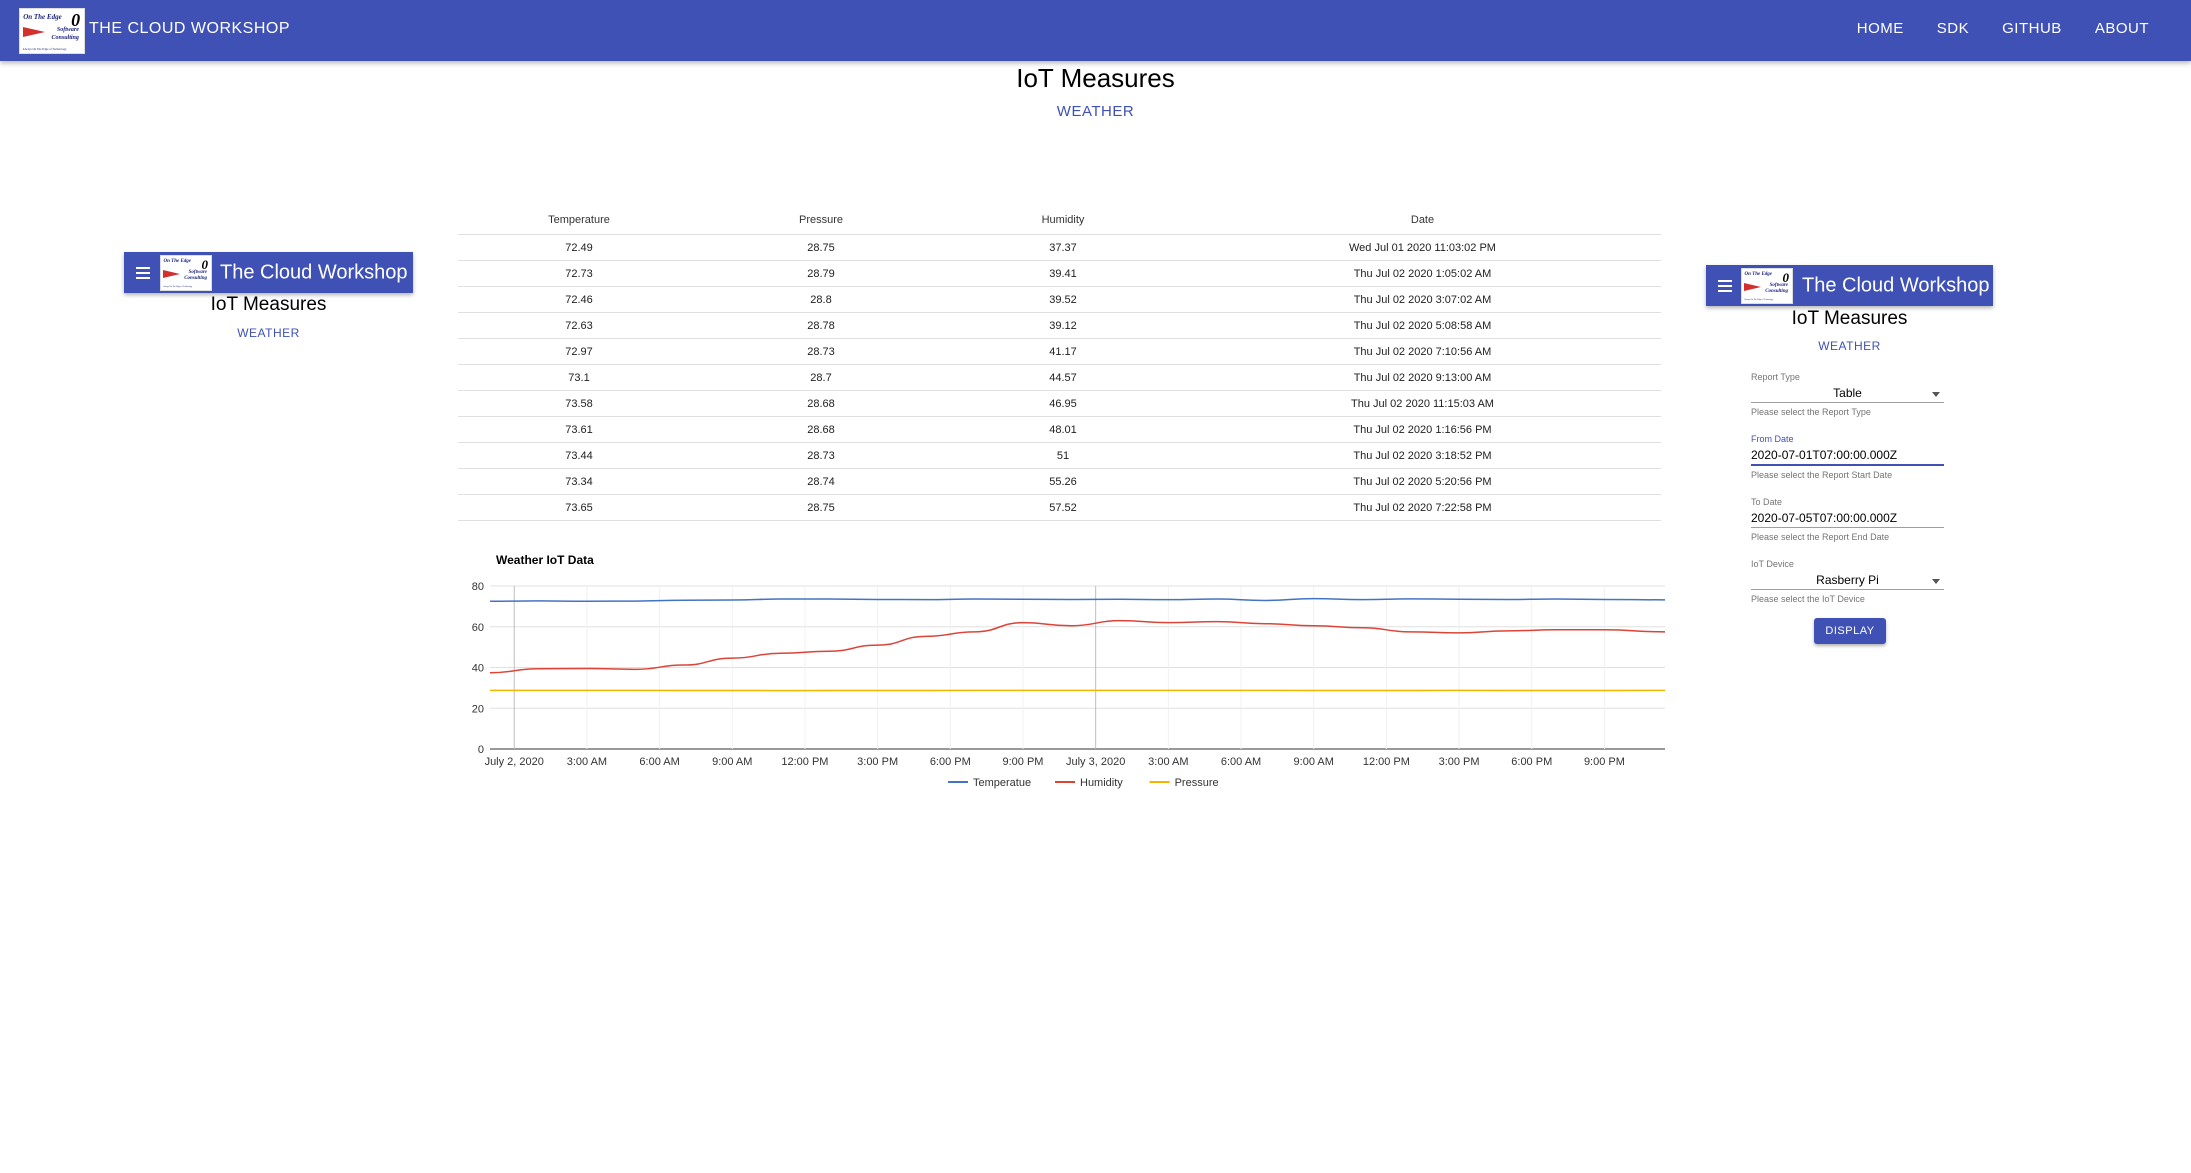  Describe the element at coordinates (579, 429) in the screenshot. I see `temperature-cell: 73.61` at that location.